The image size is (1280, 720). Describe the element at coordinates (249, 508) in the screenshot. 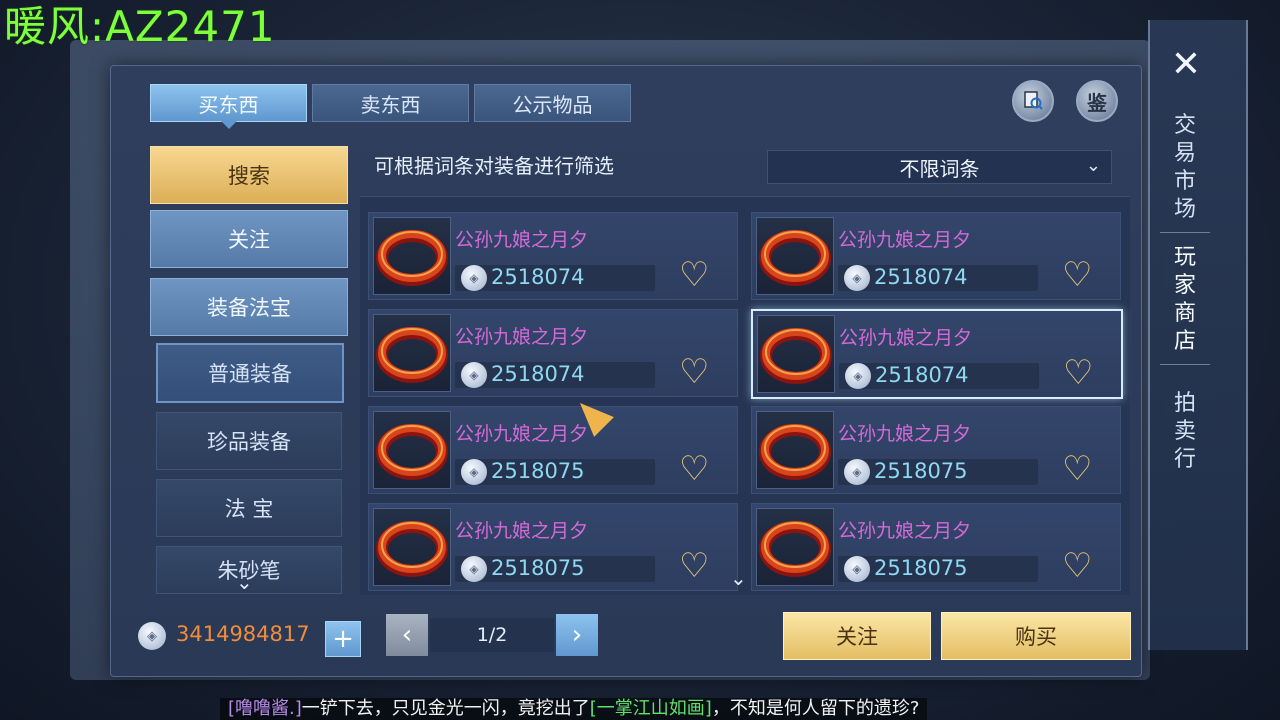

I see `menu-treasure: 法 宝` at that location.